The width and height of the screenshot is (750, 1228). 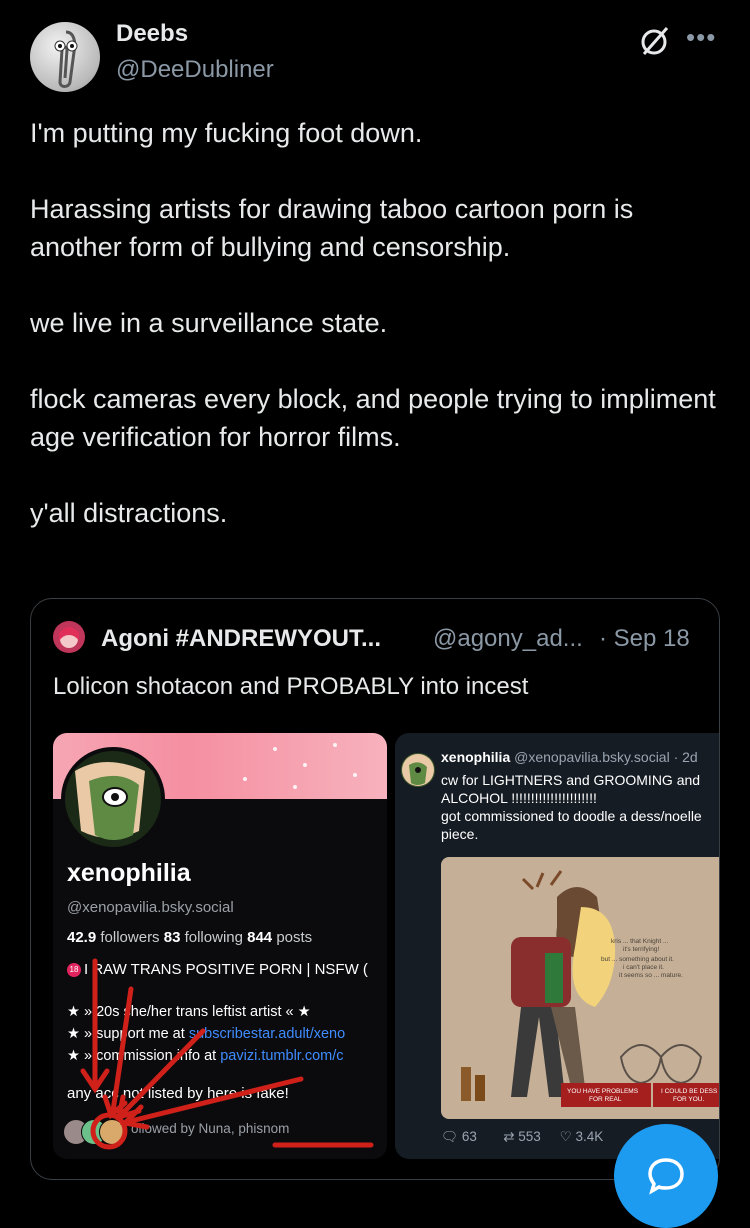 I want to click on tweet-paragraph: y'all distractions., so click(x=129, y=513).